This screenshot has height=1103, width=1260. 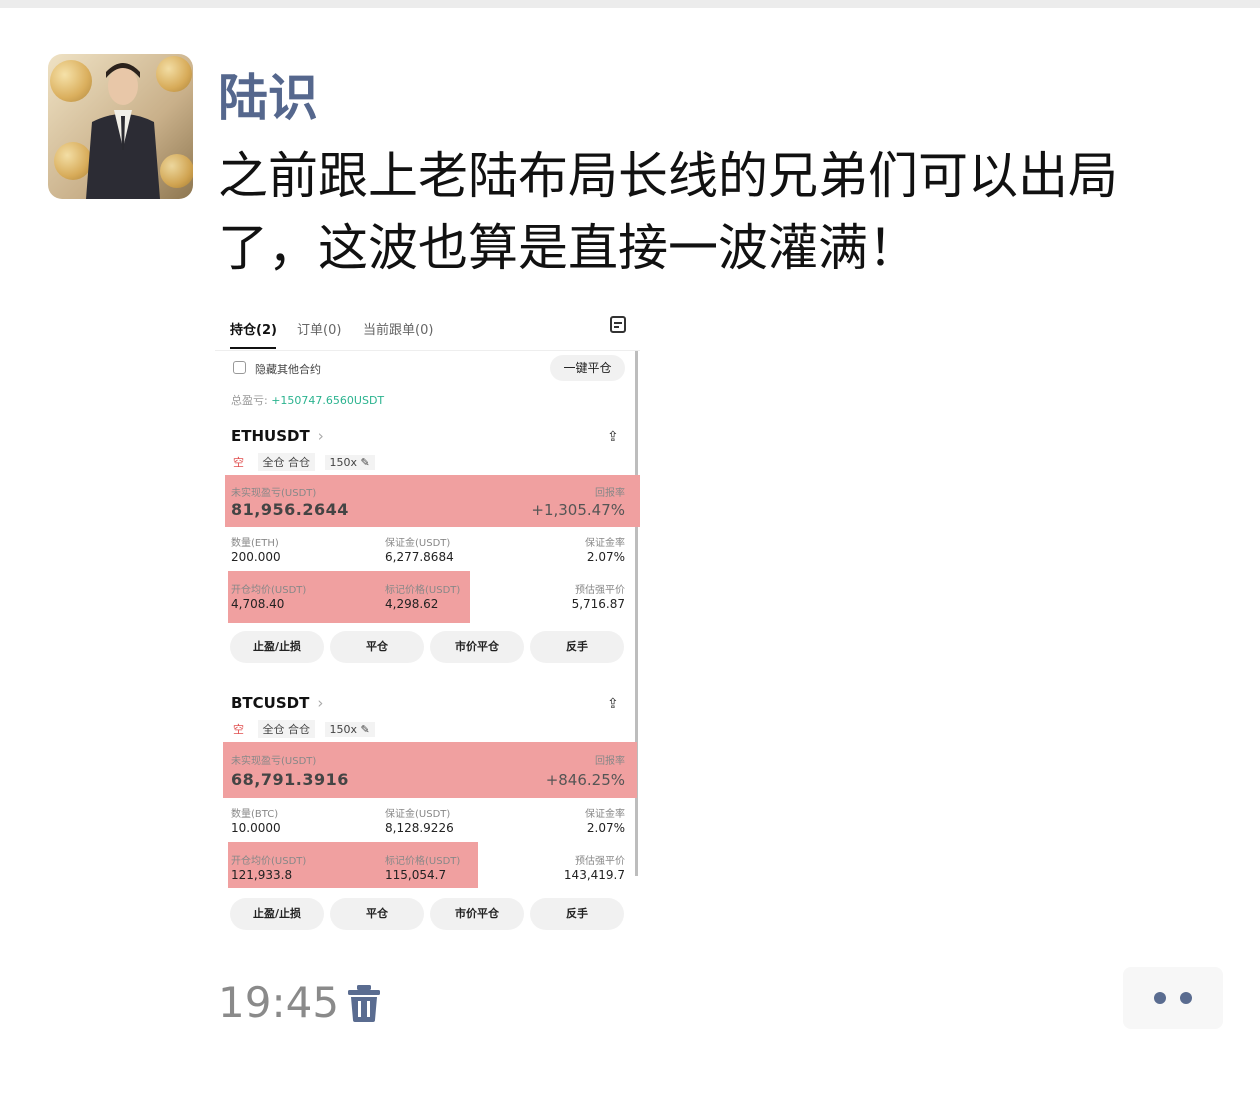 What do you see at coordinates (270, 436) in the screenshot?
I see `symbol-label: ETHUSDT` at bounding box center [270, 436].